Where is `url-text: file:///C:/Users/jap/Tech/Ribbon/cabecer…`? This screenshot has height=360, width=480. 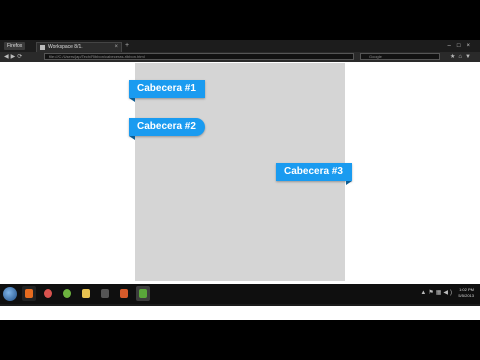 url-text: file:///C:/Users/jap/Tech/Ribbon/cabecer… is located at coordinates (97, 56).